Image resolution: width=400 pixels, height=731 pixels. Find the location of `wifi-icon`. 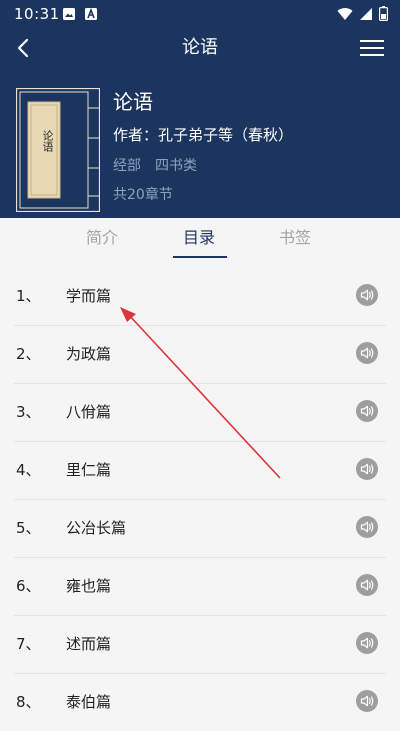

wifi-icon is located at coordinates (345, 13).